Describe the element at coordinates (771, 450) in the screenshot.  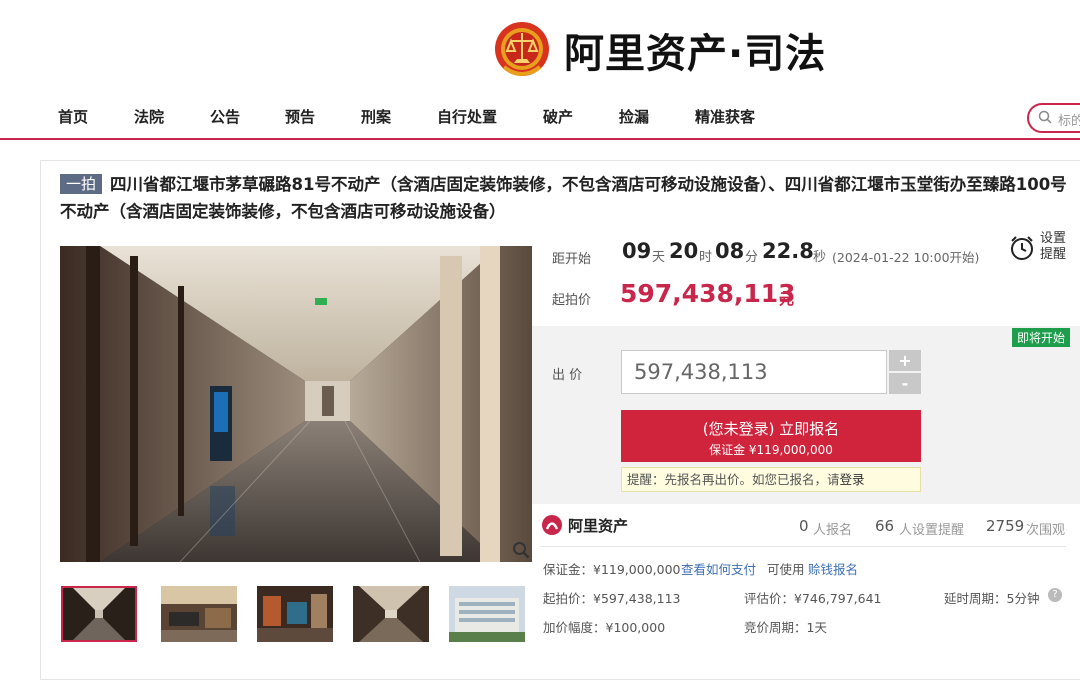
I see `signup-deposit: 保证金 ¥119,000,000` at that location.